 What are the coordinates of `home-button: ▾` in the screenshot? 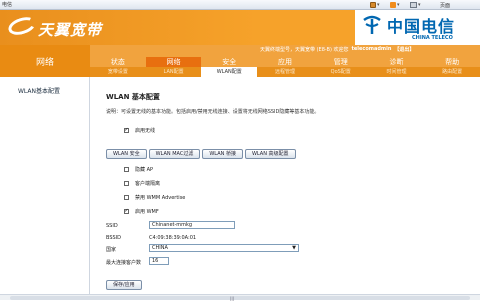 It's located at (375, 5).